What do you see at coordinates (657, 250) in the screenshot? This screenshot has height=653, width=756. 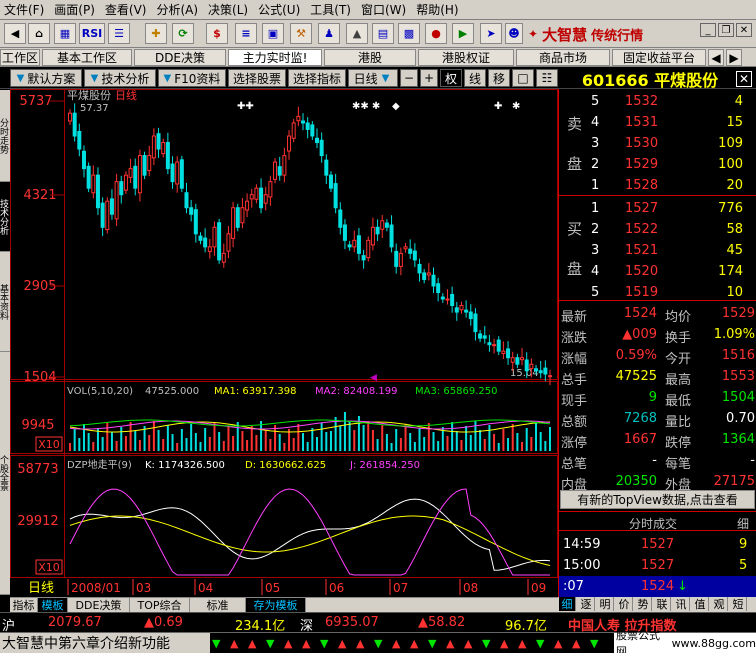 I see `buy-row: 3 1521 45` at bounding box center [657, 250].